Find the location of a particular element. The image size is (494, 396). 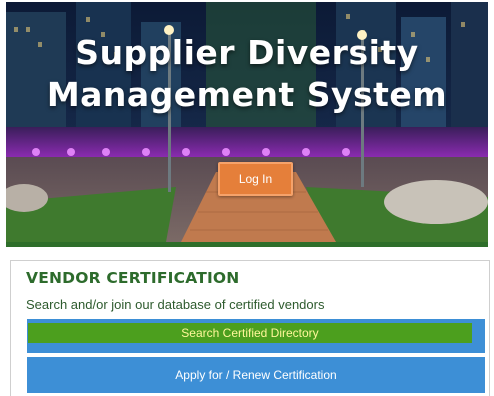

hero-title-line-1: Supplier Diversity is located at coordinates (247, 52).